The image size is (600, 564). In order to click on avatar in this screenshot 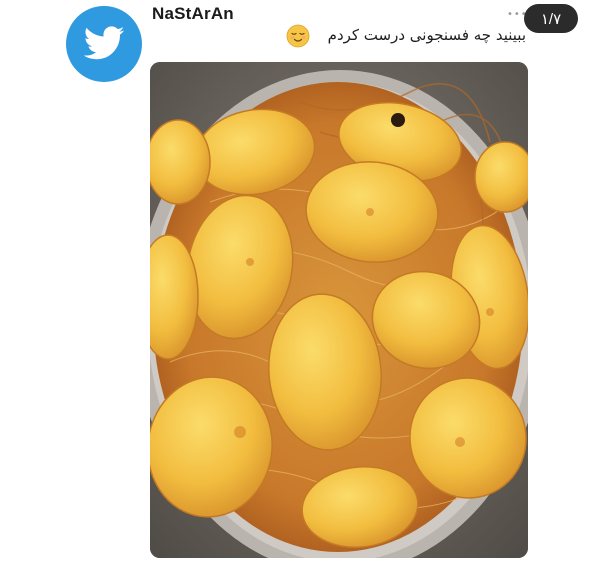, I will do `click(104, 44)`.